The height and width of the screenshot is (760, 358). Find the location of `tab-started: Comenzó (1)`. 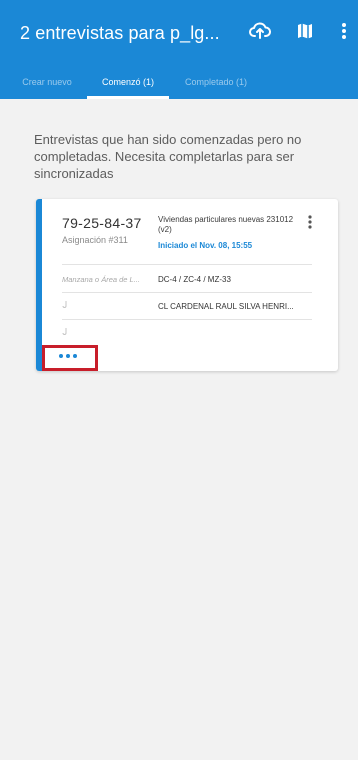

tab-started: Comenzó (1) is located at coordinates (128, 81).